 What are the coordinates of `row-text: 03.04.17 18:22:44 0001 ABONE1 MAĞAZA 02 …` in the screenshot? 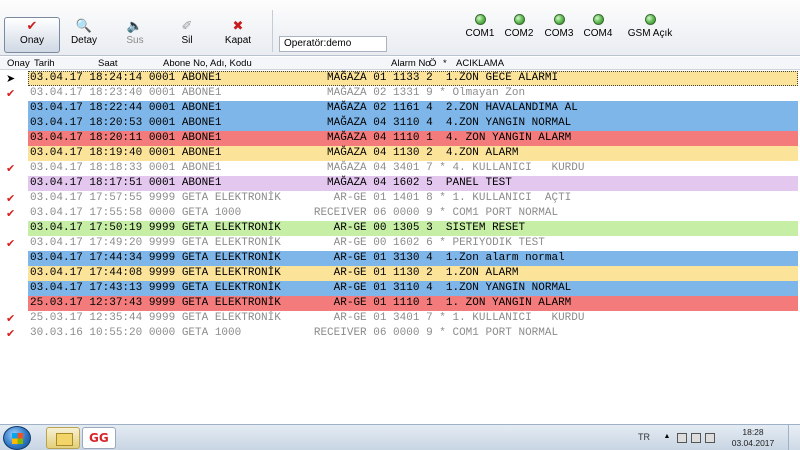 It's located at (304, 108).